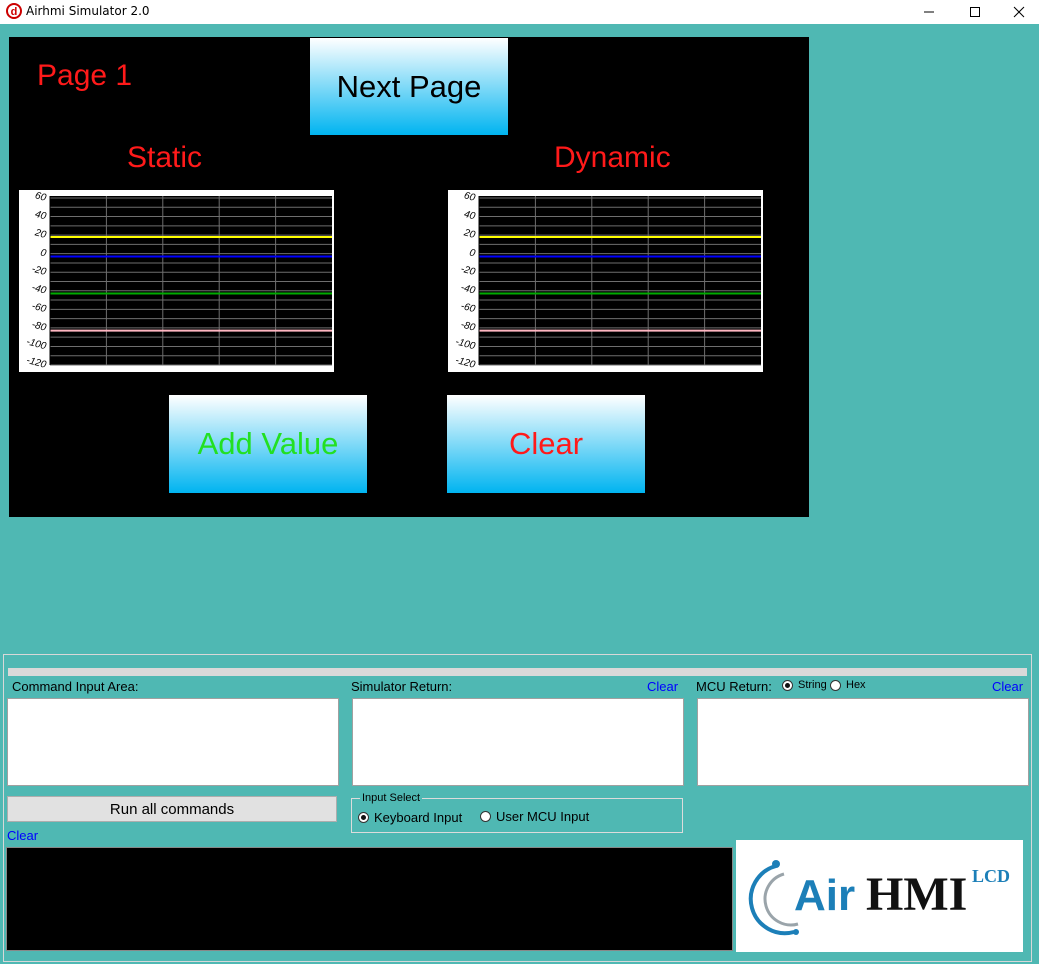 The height and width of the screenshot is (964, 1039). What do you see at coordinates (518, 742) in the screenshot?
I see `simulator-return-textarea` at bounding box center [518, 742].